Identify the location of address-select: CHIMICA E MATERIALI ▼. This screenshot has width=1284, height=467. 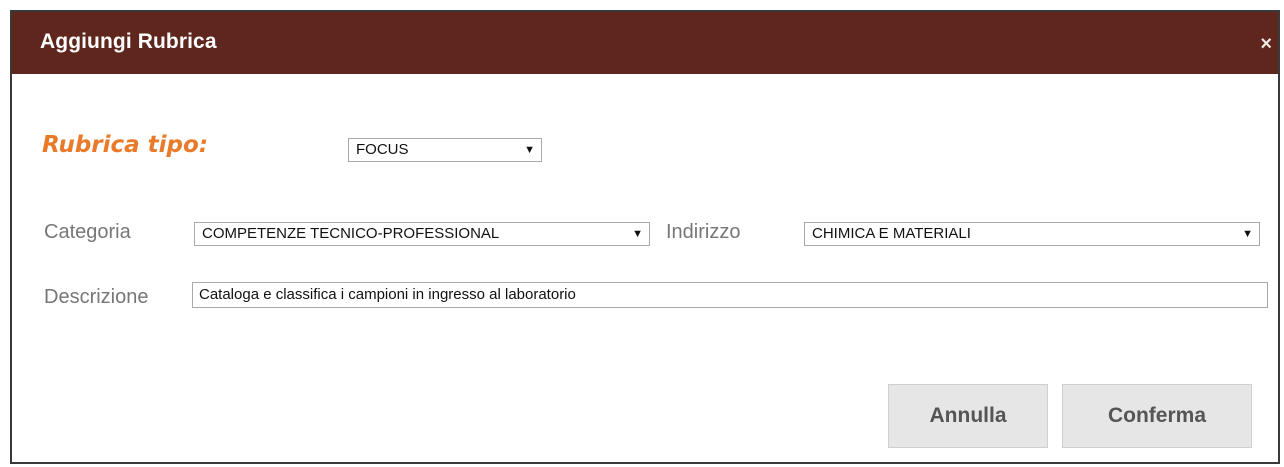
(1032, 234).